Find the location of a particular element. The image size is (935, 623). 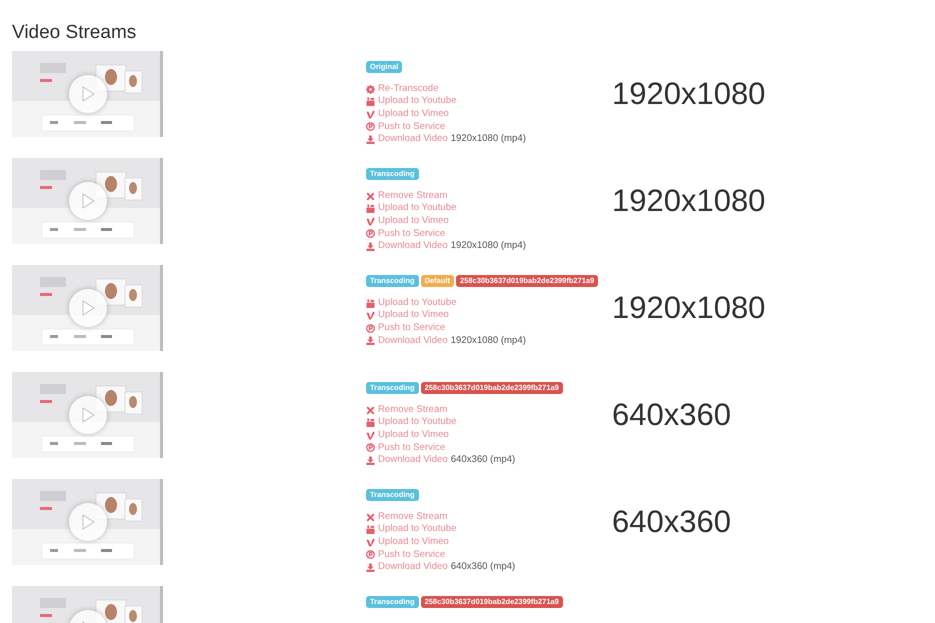

gear-icon is located at coordinates (370, 89).